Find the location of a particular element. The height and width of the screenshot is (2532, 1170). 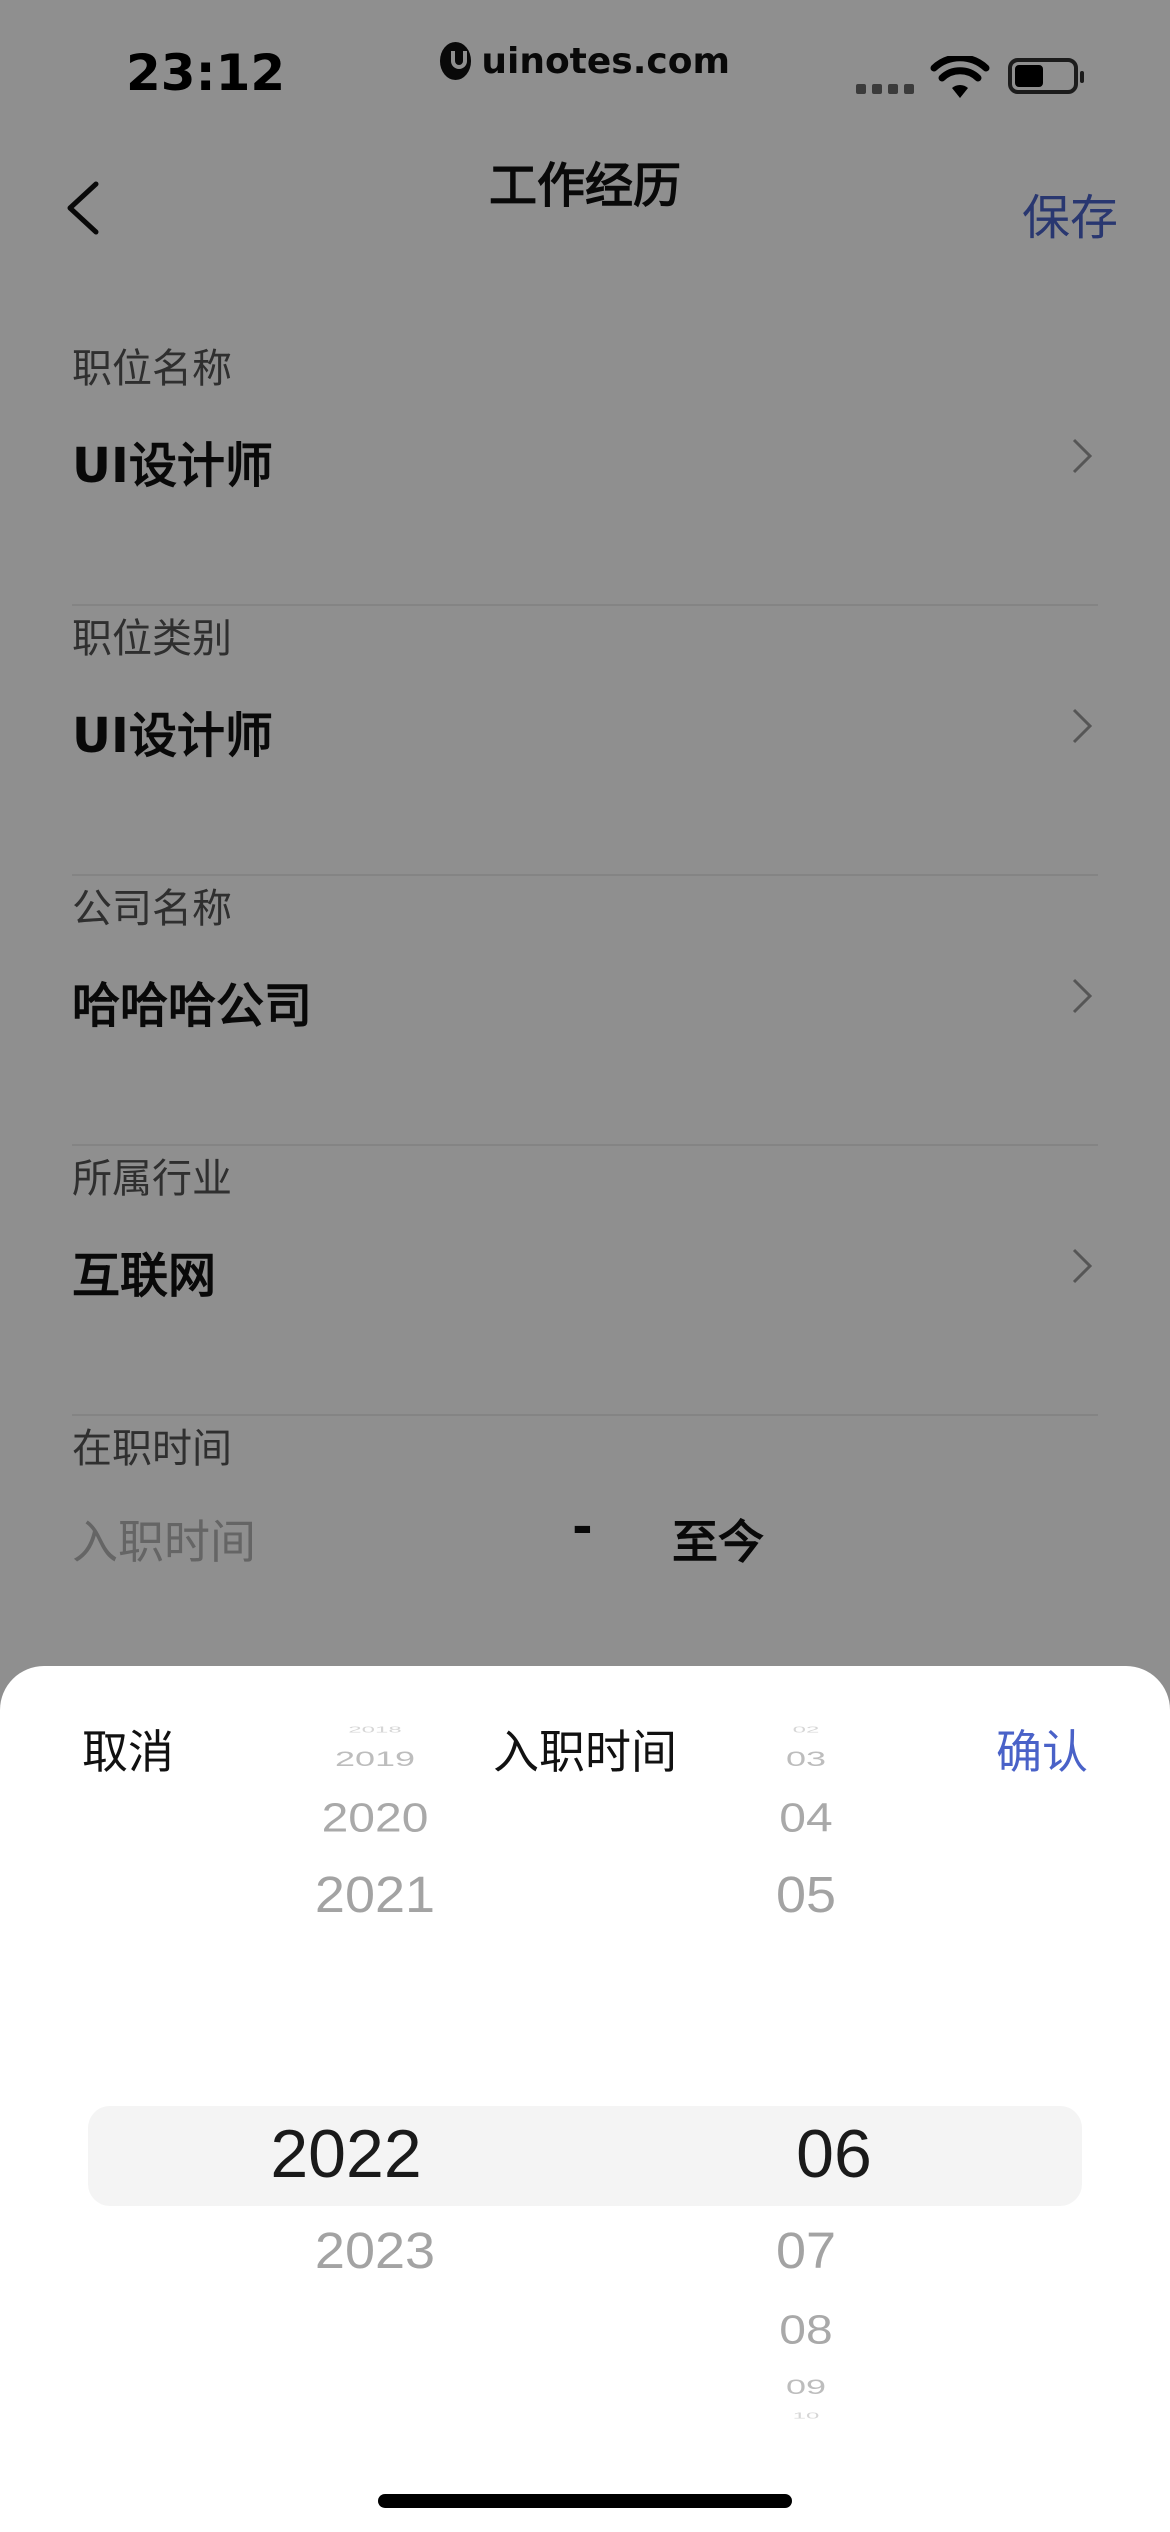

month-wheel-item: 10 is located at coordinates (806, 2416).